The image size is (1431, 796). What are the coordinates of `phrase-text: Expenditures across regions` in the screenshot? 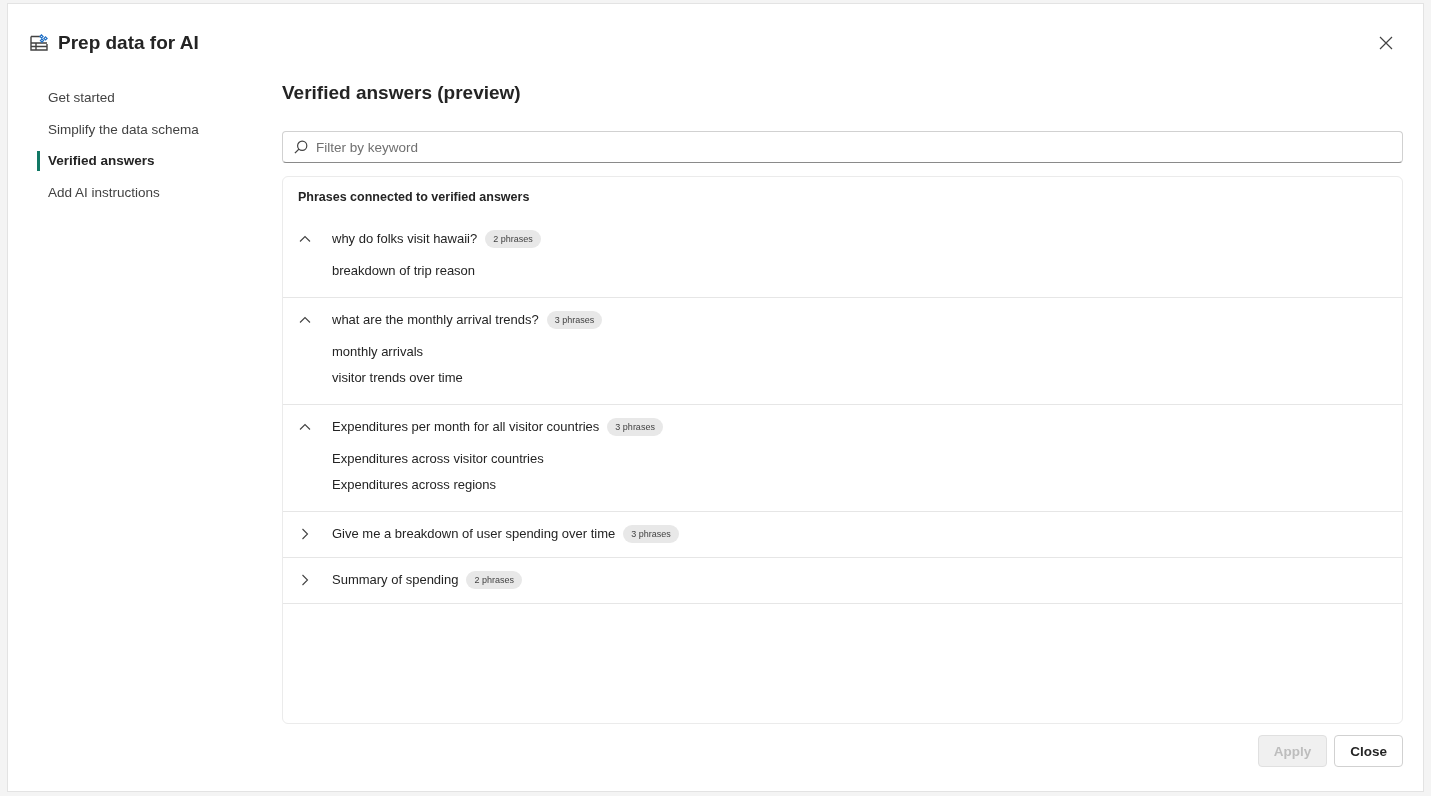 It's located at (414, 485).